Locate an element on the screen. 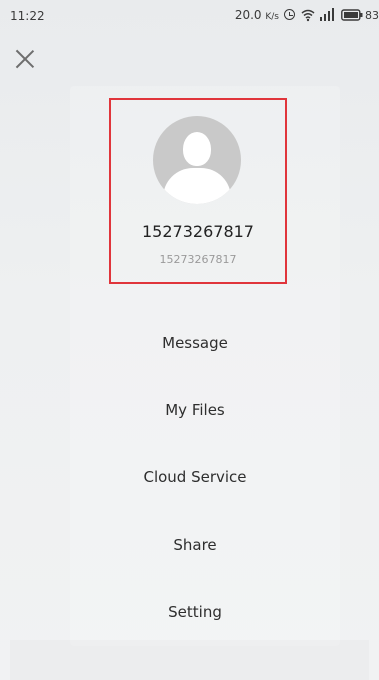 The image size is (379, 680). network-speed-unit: K/s is located at coordinates (272, 17).